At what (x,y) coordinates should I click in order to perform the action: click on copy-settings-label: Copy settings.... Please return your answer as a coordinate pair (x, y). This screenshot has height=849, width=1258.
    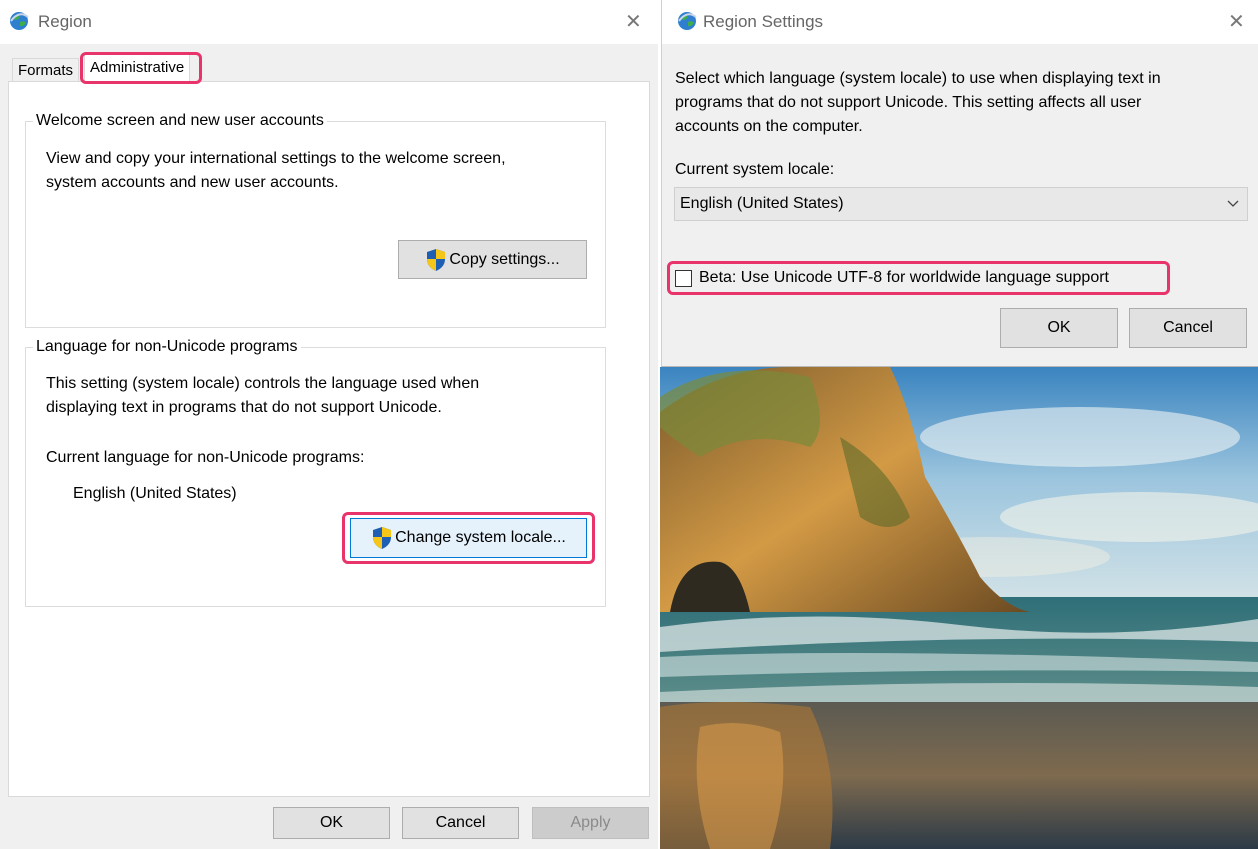
    Looking at the image, I should click on (504, 259).